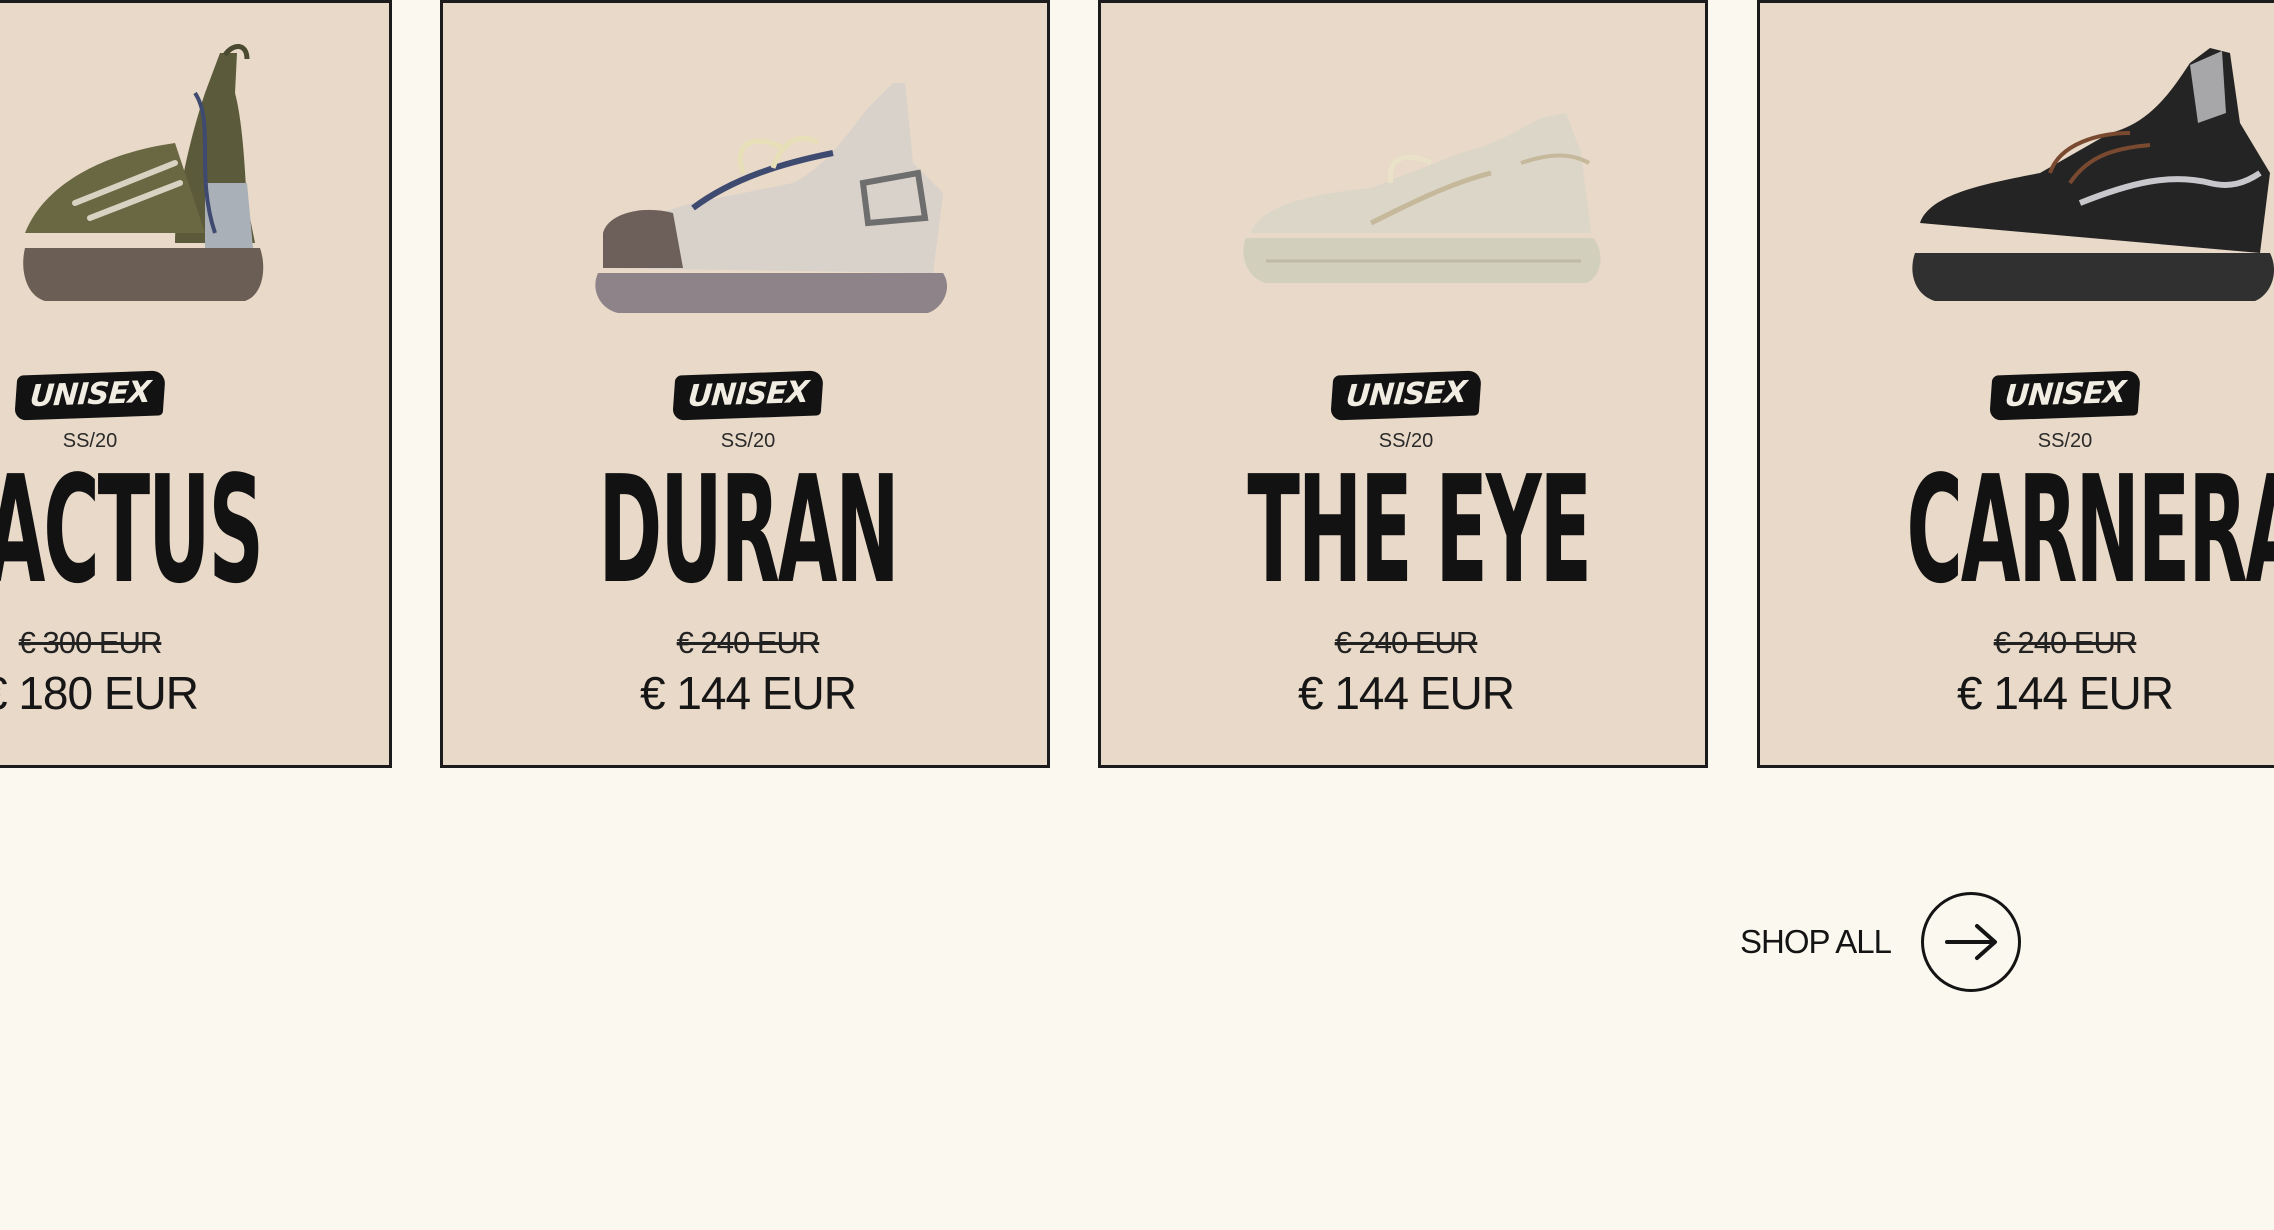  What do you see at coordinates (196, 384) in the screenshot?
I see `product-card-cactus: UNISEX SS/20 CACTUS € 300 EUR € 180 EUR` at bounding box center [196, 384].